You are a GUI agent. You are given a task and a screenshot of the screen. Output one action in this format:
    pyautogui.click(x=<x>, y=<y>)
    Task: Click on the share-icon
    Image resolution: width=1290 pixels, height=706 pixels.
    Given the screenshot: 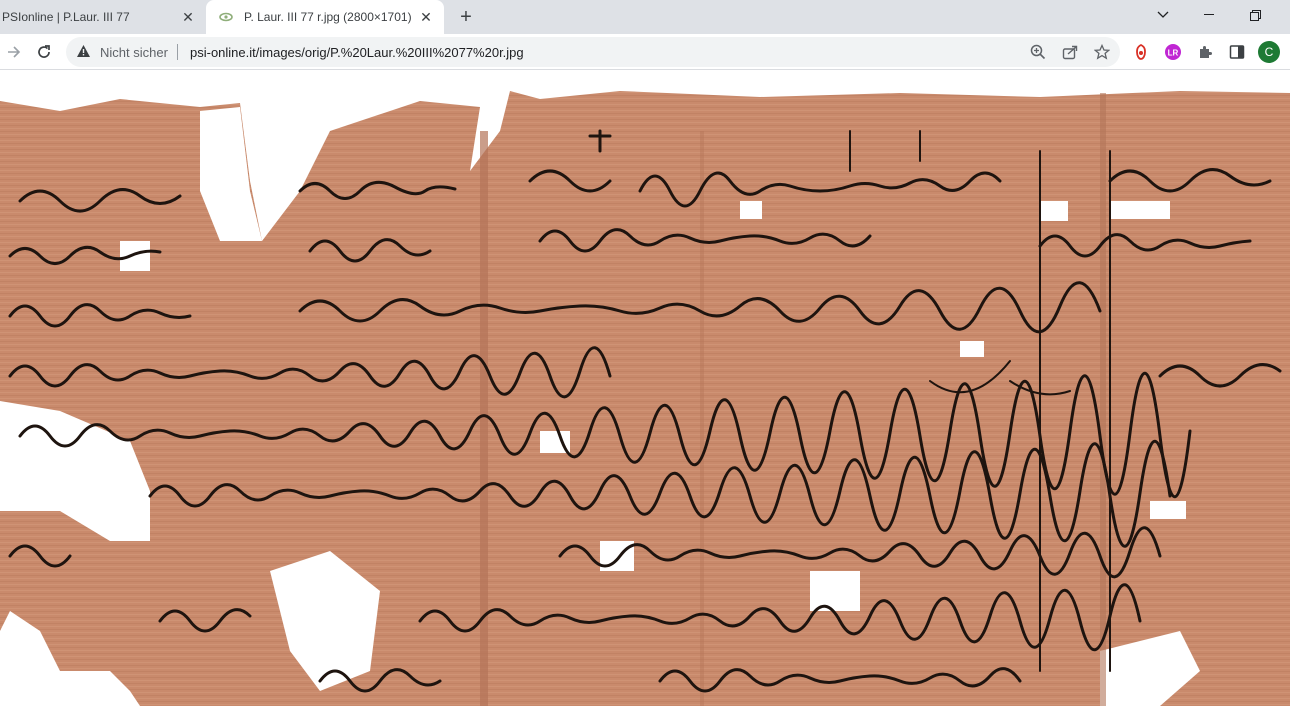 What is the action you would take?
    pyautogui.click(x=1070, y=52)
    